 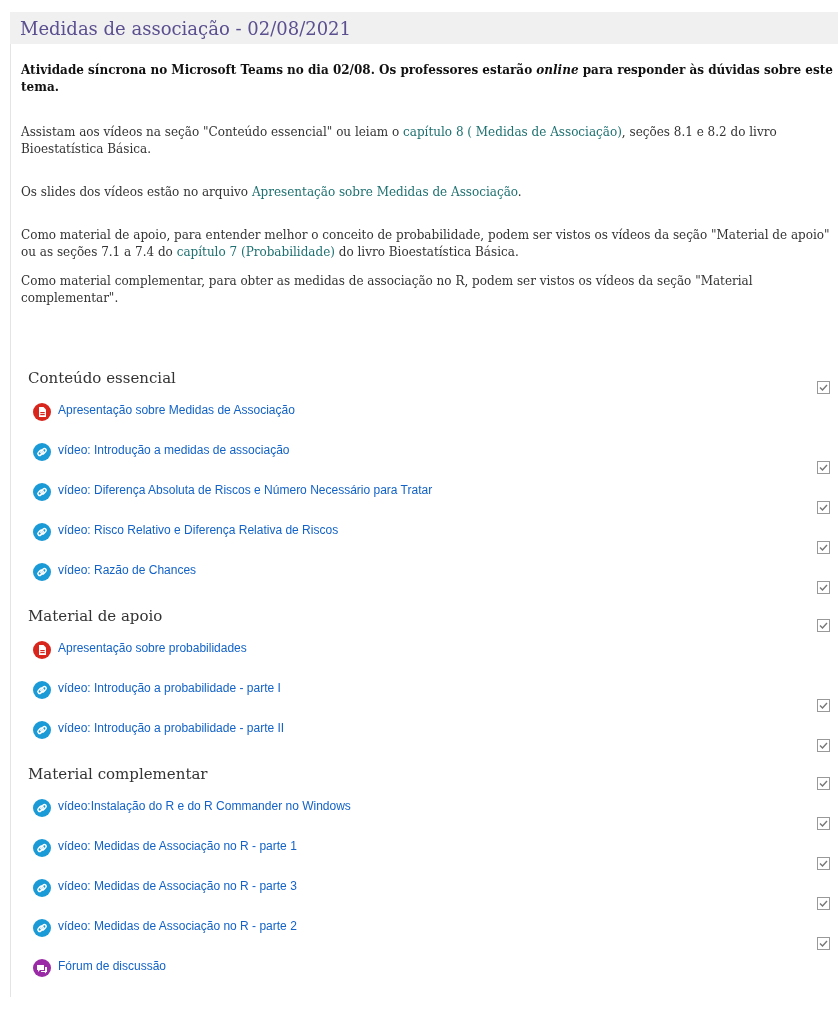 I want to click on link: capítulo 8 ( Medidas de Associação), so click(x=512, y=132).